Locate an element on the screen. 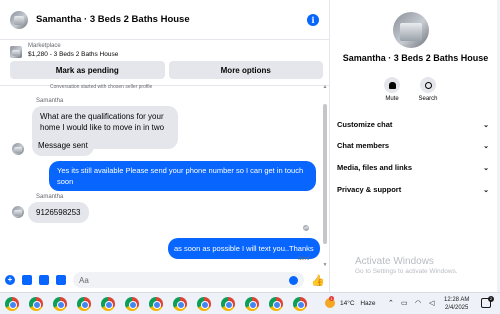  menu-customize-chat: Customize chat ⌄ is located at coordinates (413, 124).